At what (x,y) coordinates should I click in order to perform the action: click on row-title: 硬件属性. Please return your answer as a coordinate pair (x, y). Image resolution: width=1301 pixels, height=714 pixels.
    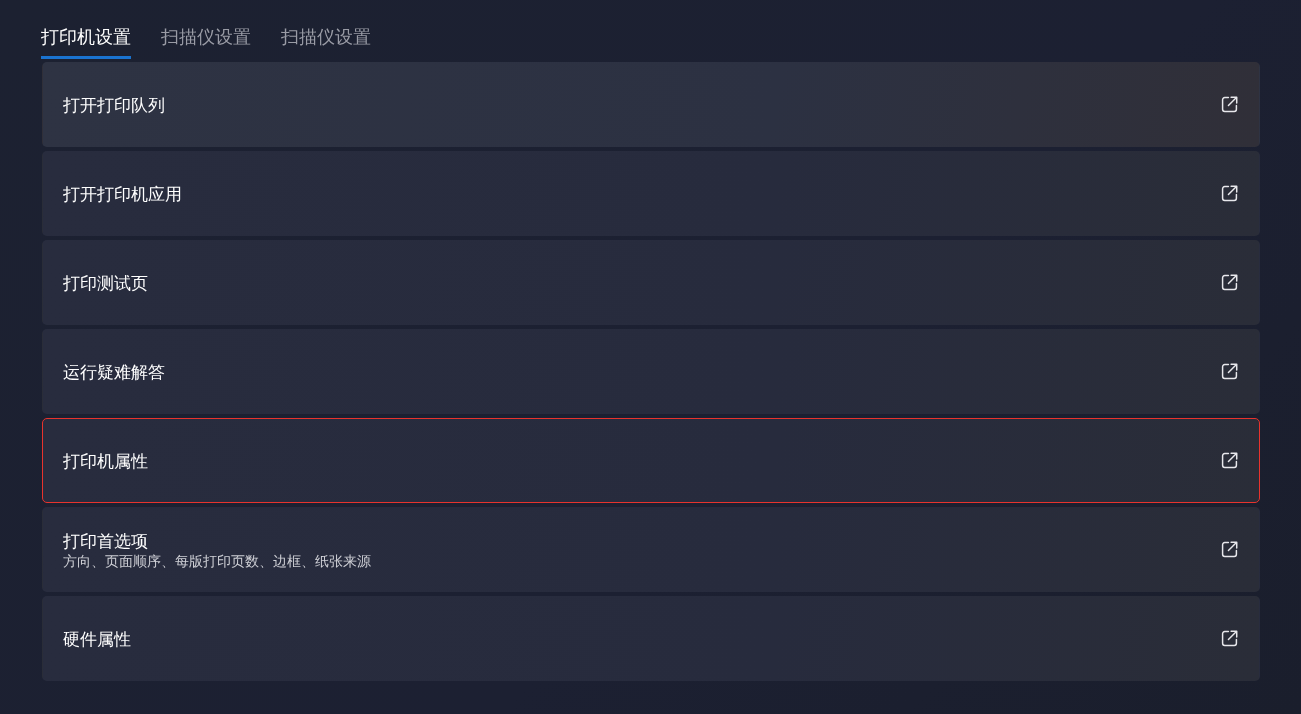
    Looking at the image, I should click on (97, 638).